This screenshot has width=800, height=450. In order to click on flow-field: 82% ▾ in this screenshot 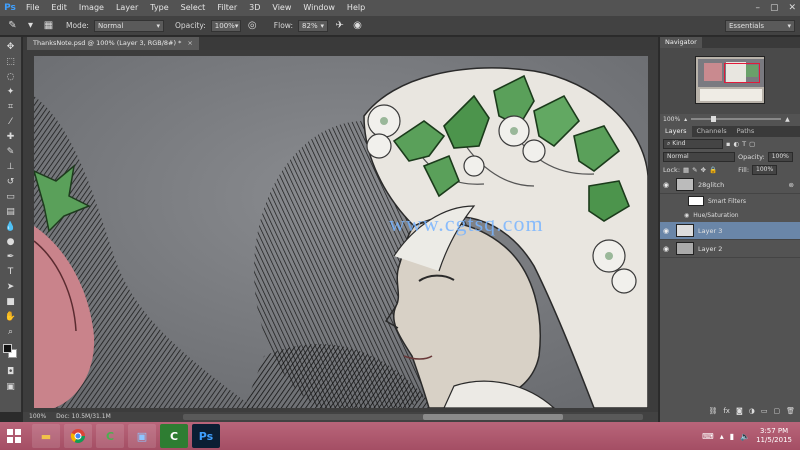, I will do `click(313, 25)`.